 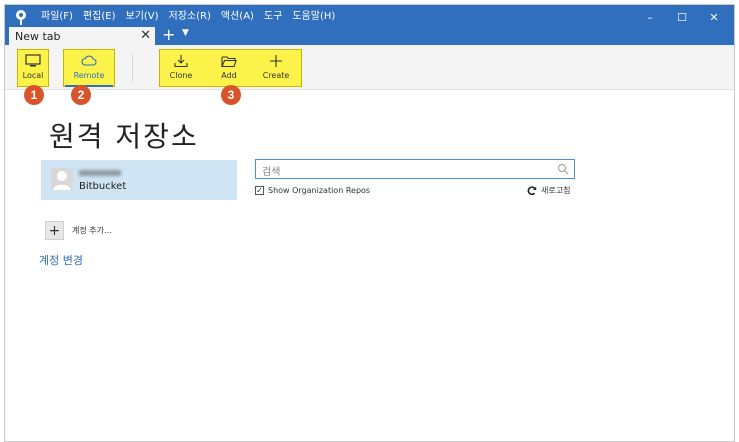 I want to click on search-box, so click(x=415, y=170).